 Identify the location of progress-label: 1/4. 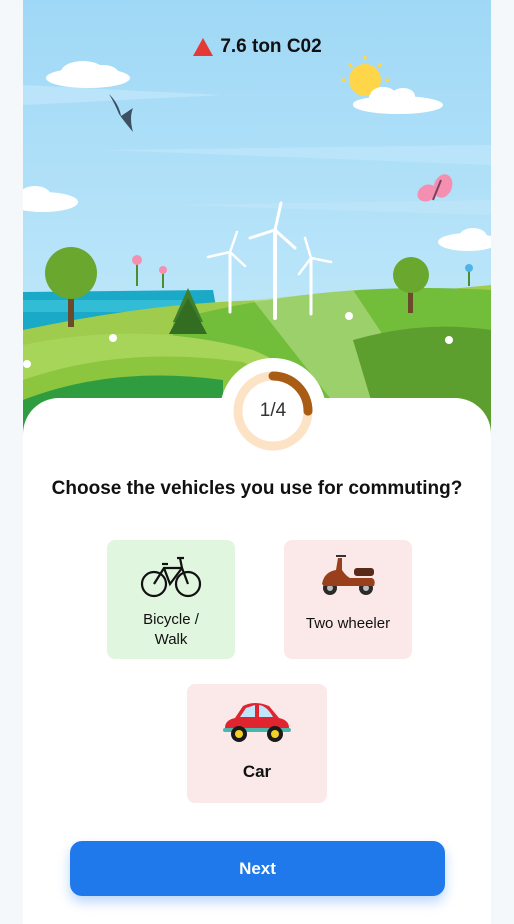
(273, 410).